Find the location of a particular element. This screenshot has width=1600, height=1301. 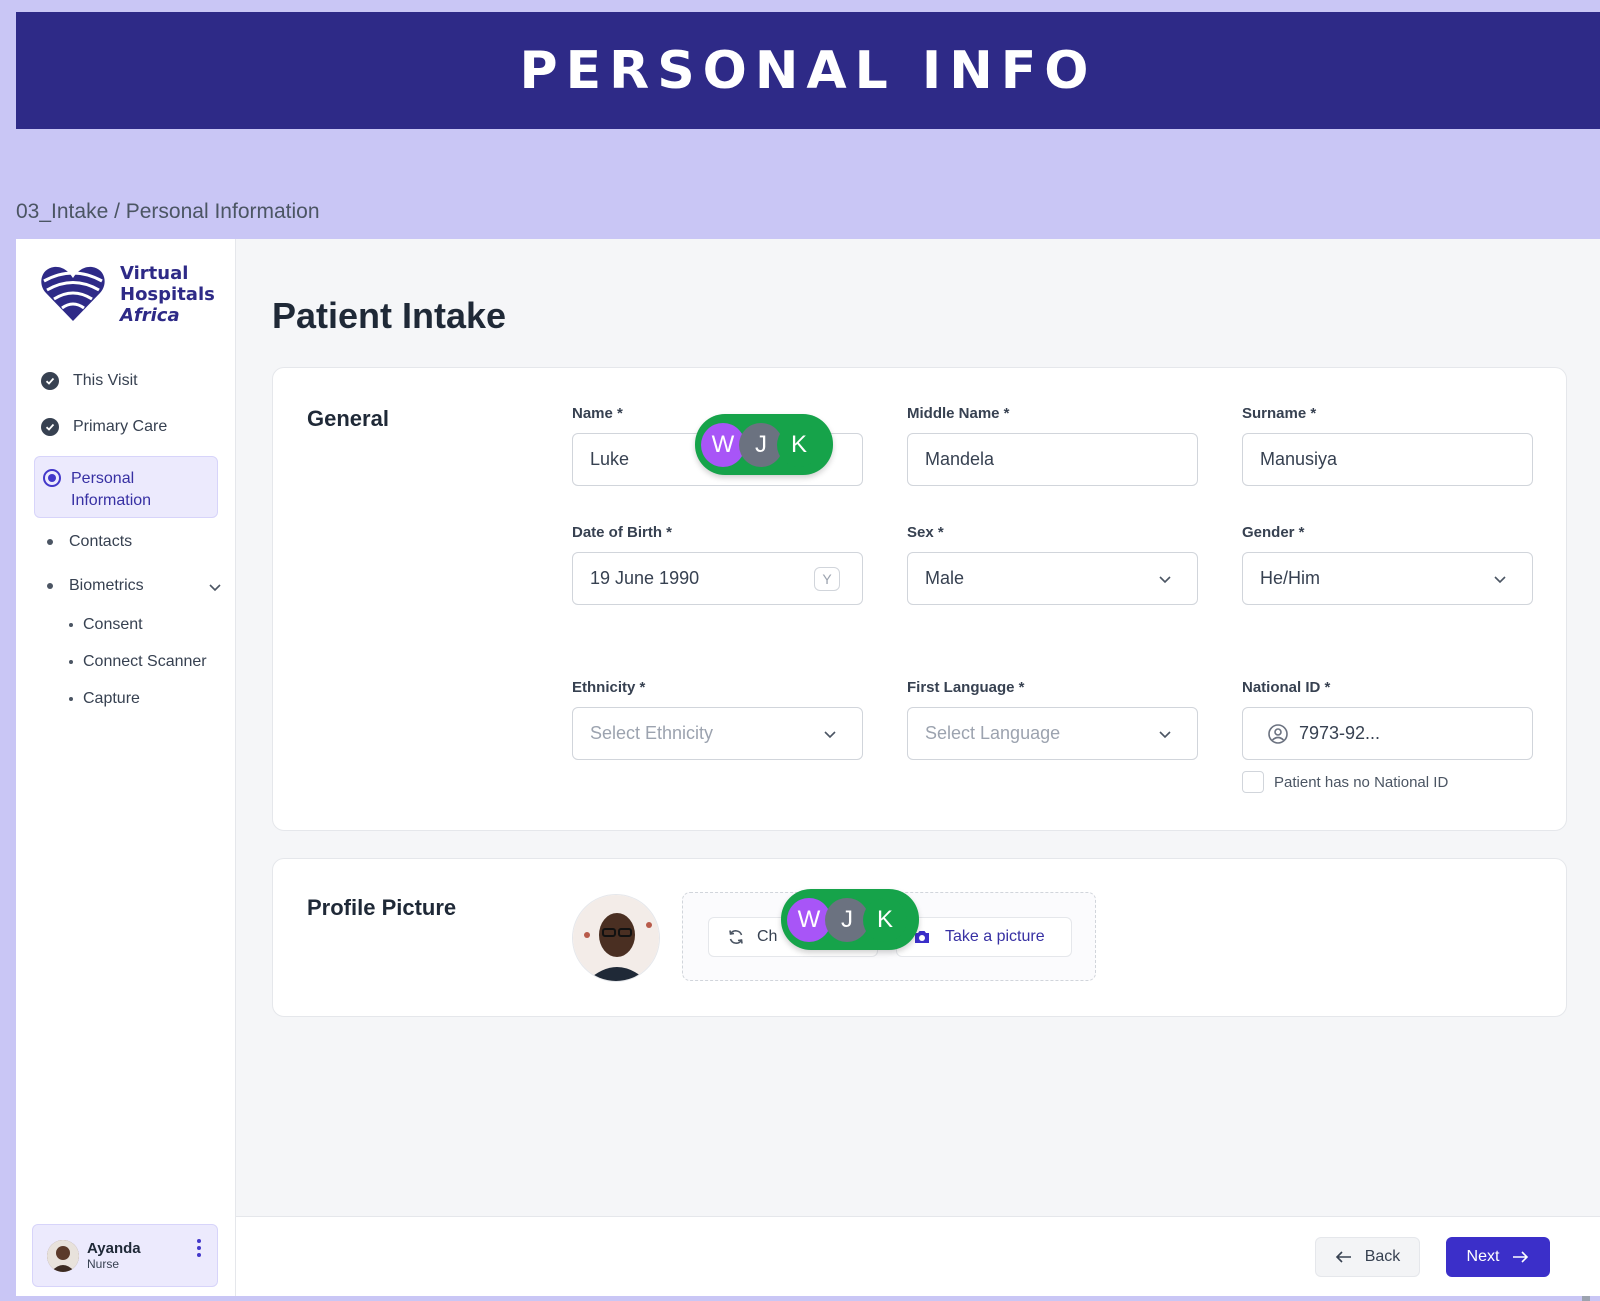

sidebar-item-capture: Capture is located at coordinates (104, 699).